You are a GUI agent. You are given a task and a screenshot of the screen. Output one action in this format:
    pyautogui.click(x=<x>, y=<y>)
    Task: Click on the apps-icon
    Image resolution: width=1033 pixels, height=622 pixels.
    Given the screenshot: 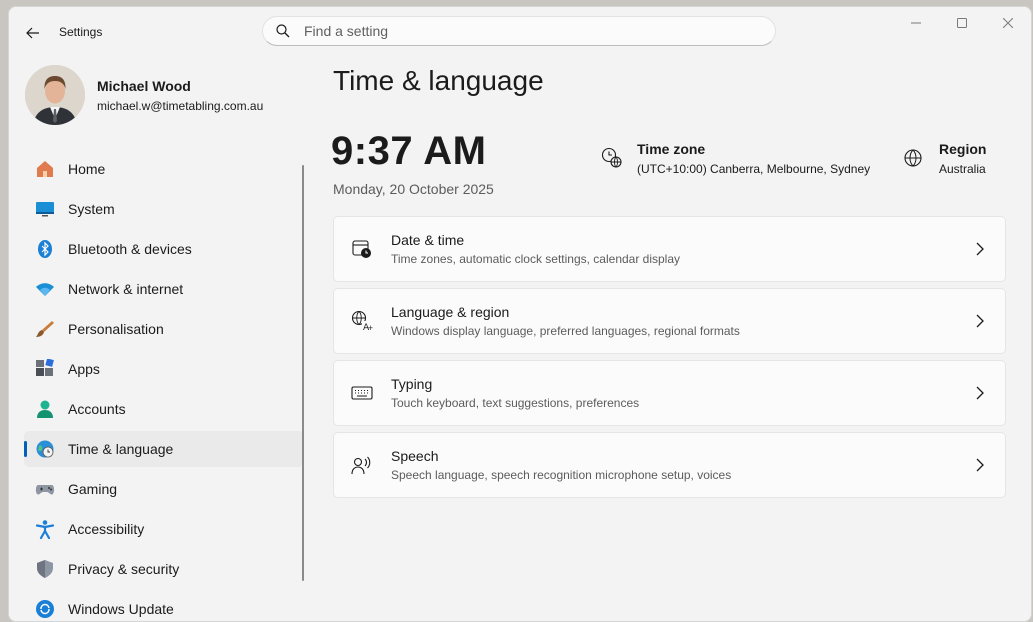 What is the action you would take?
    pyautogui.click(x=45, y=369)
    